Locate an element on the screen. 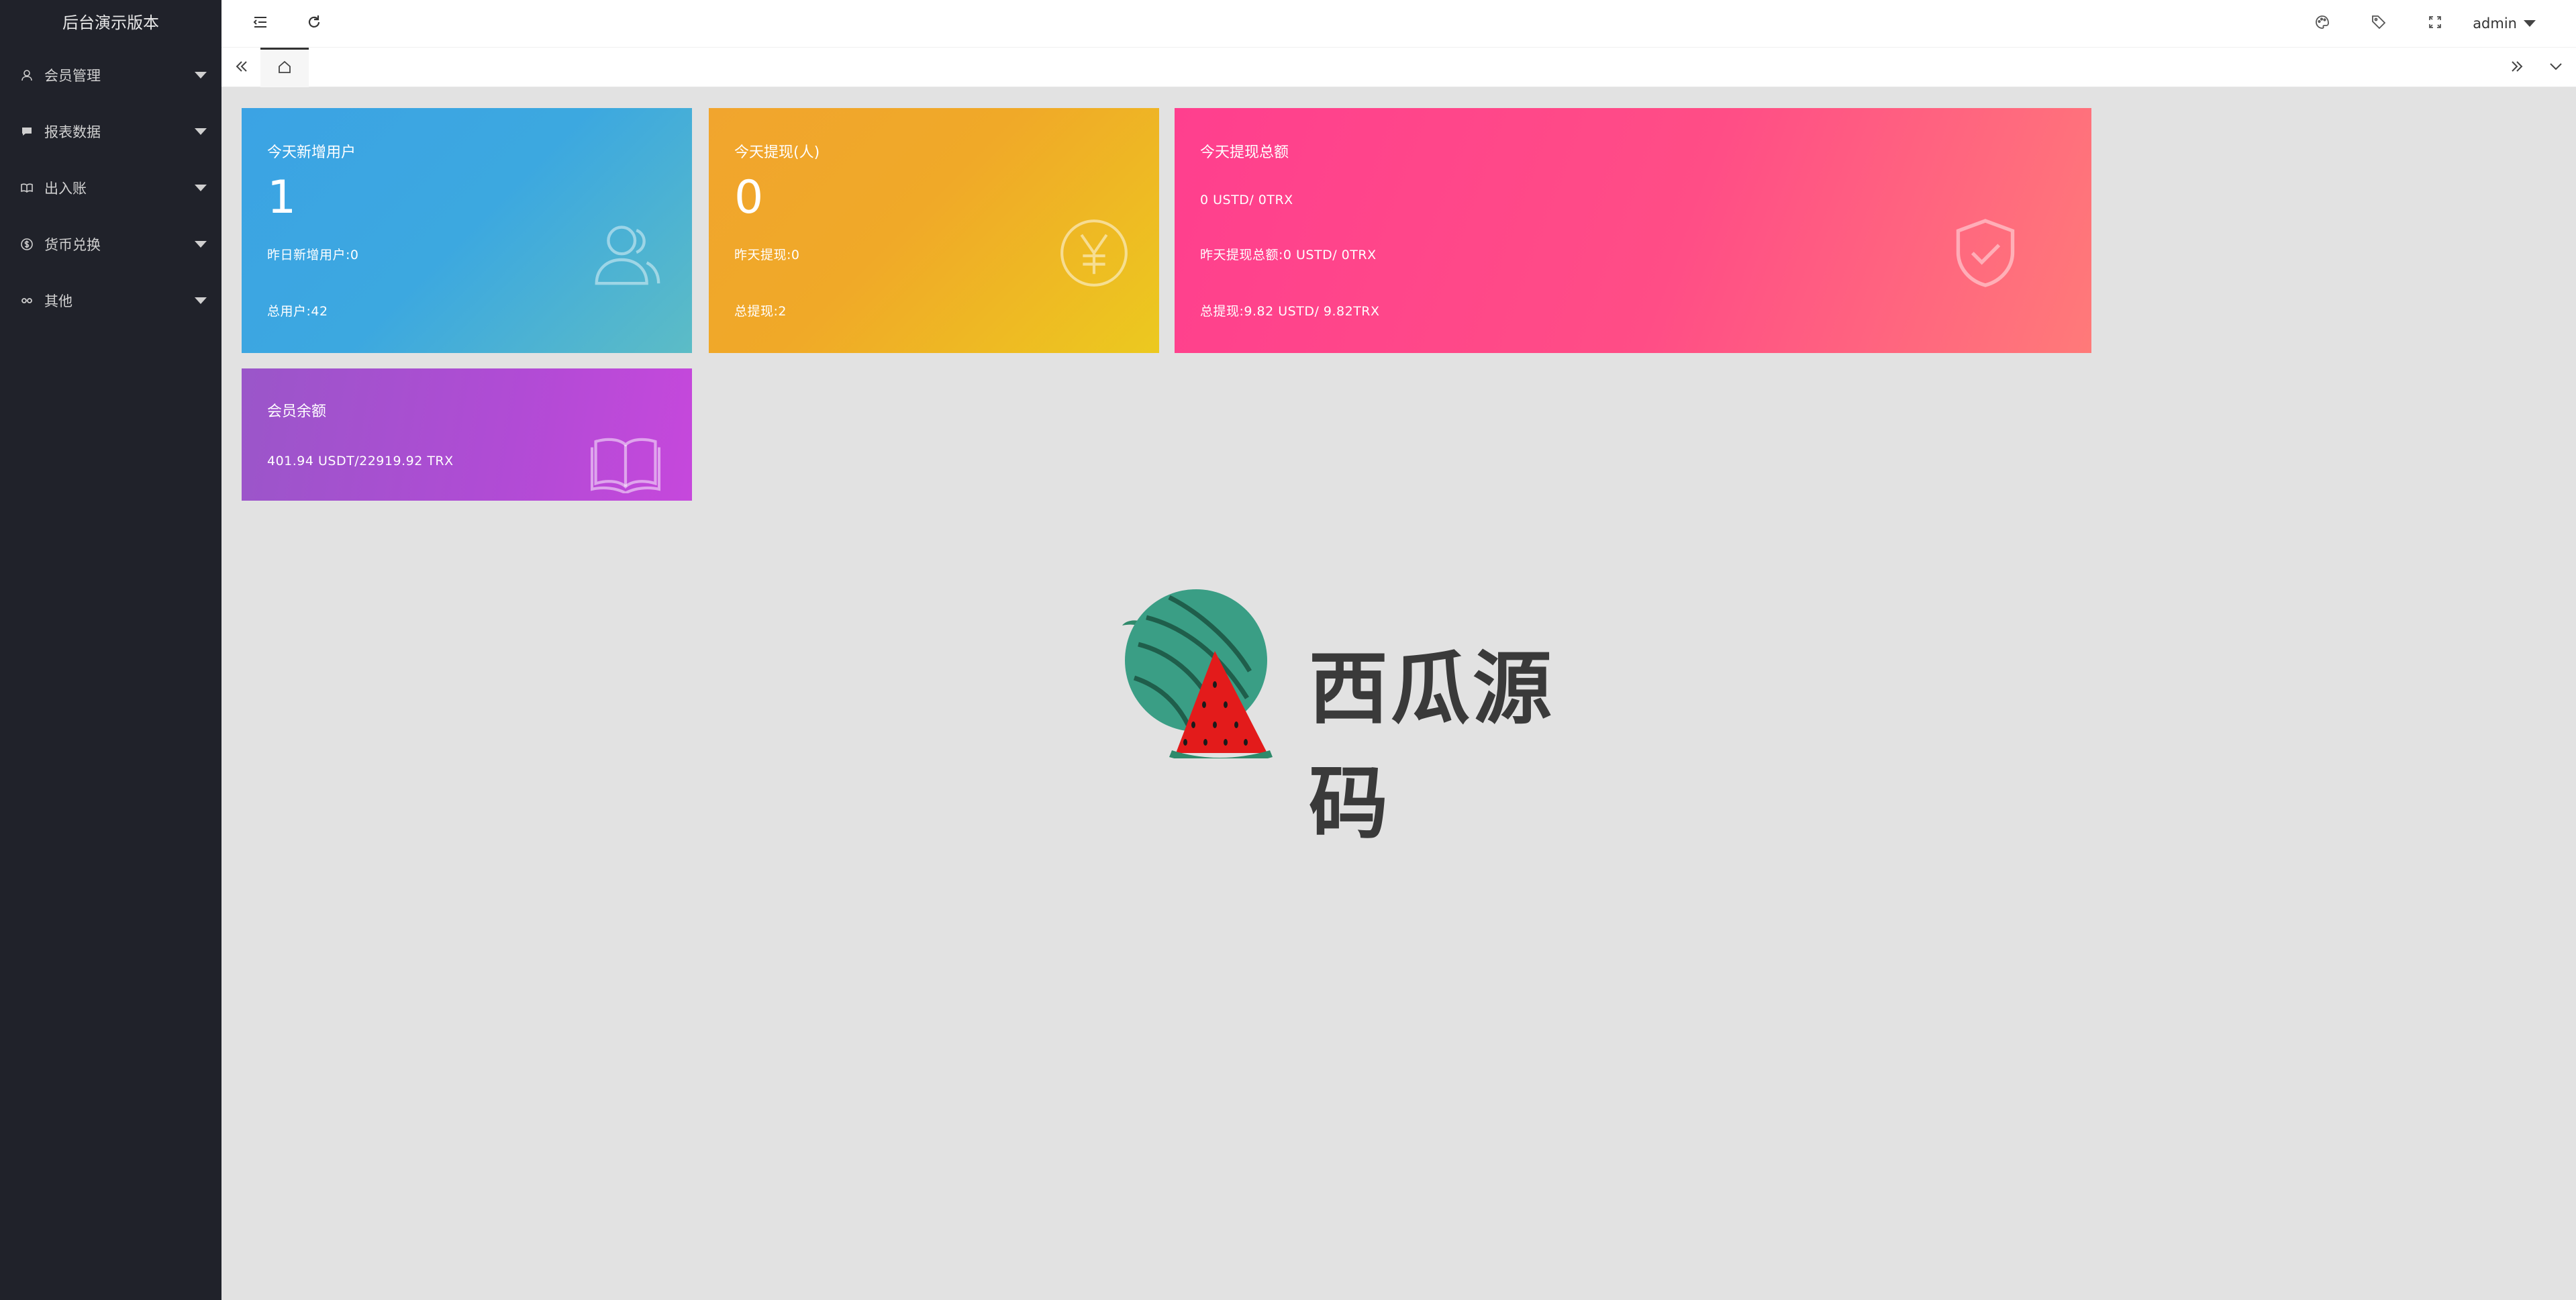 Image resolution: width=2576 pixels, height=1300 pixels. tabs-bar is located at coordinates (1398, 67).